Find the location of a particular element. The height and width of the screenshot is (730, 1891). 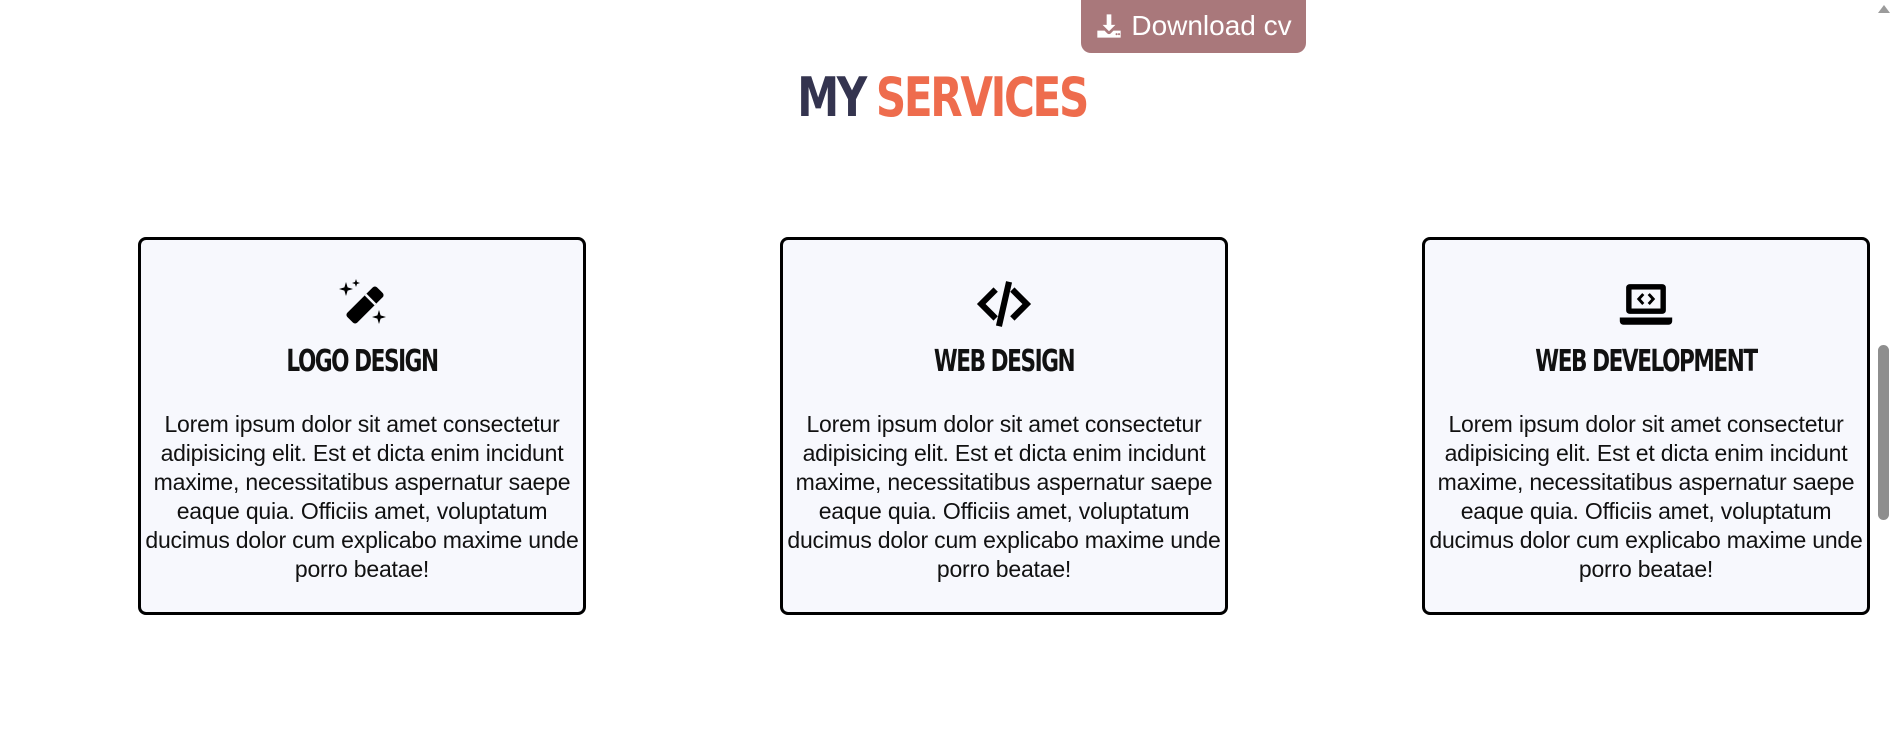

magic-wand-icon is located at coordinates (362, 304).